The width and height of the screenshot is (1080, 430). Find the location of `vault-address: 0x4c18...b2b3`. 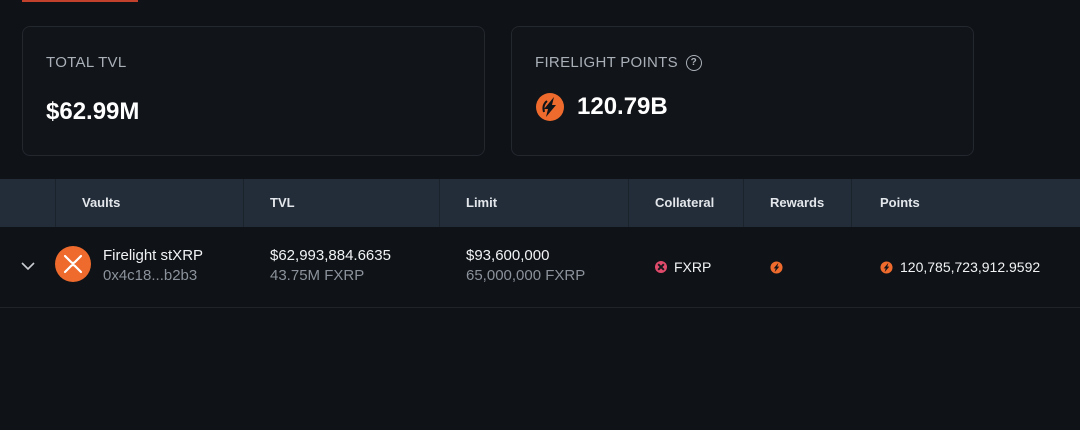

vault-address: 0x4c18...b2b3 is located at coordinates (153, 275).